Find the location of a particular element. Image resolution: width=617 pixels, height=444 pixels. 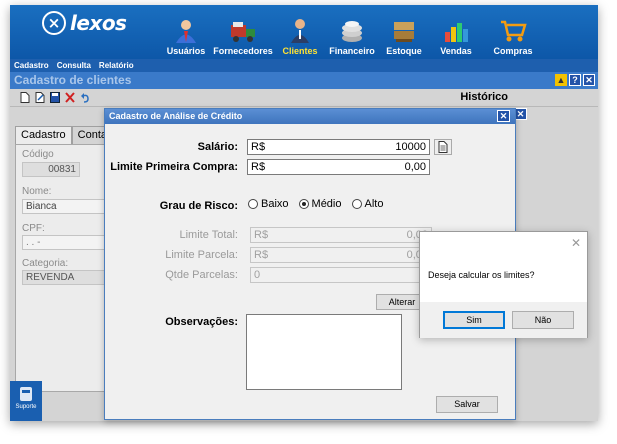

lock-icon: ▲ is located at coordinates (561, 80).